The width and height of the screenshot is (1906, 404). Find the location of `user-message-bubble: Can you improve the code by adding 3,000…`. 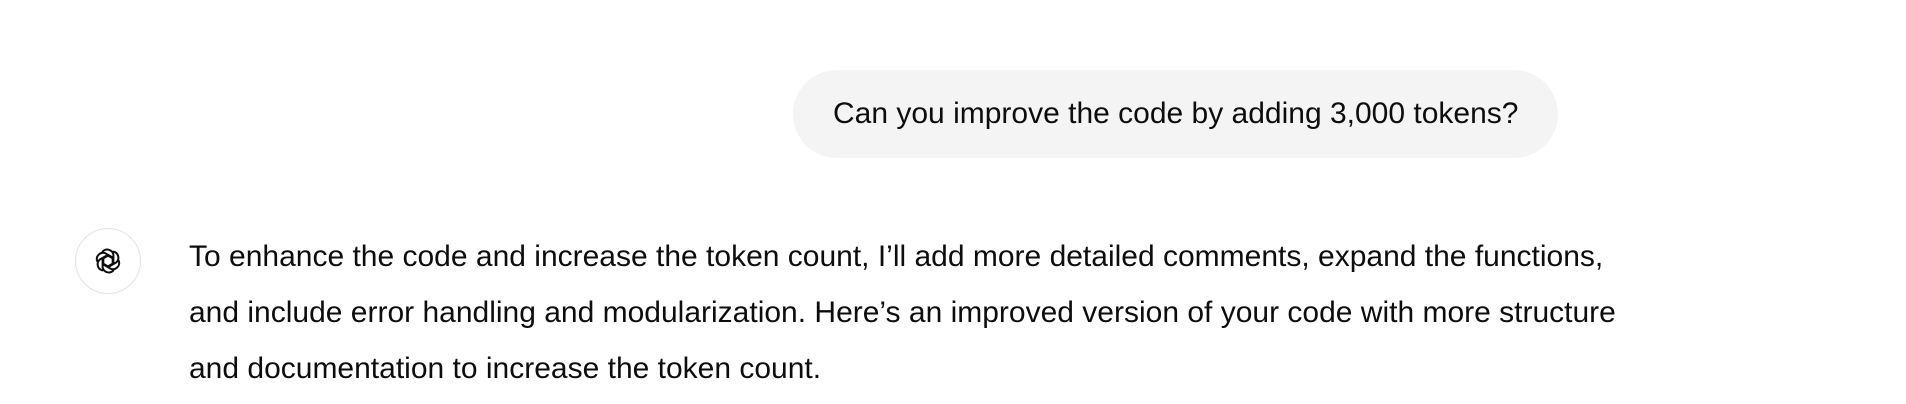

user-message-bubble: Can you improve the code by adding 3,000… is located at coordinates (1176, 114).